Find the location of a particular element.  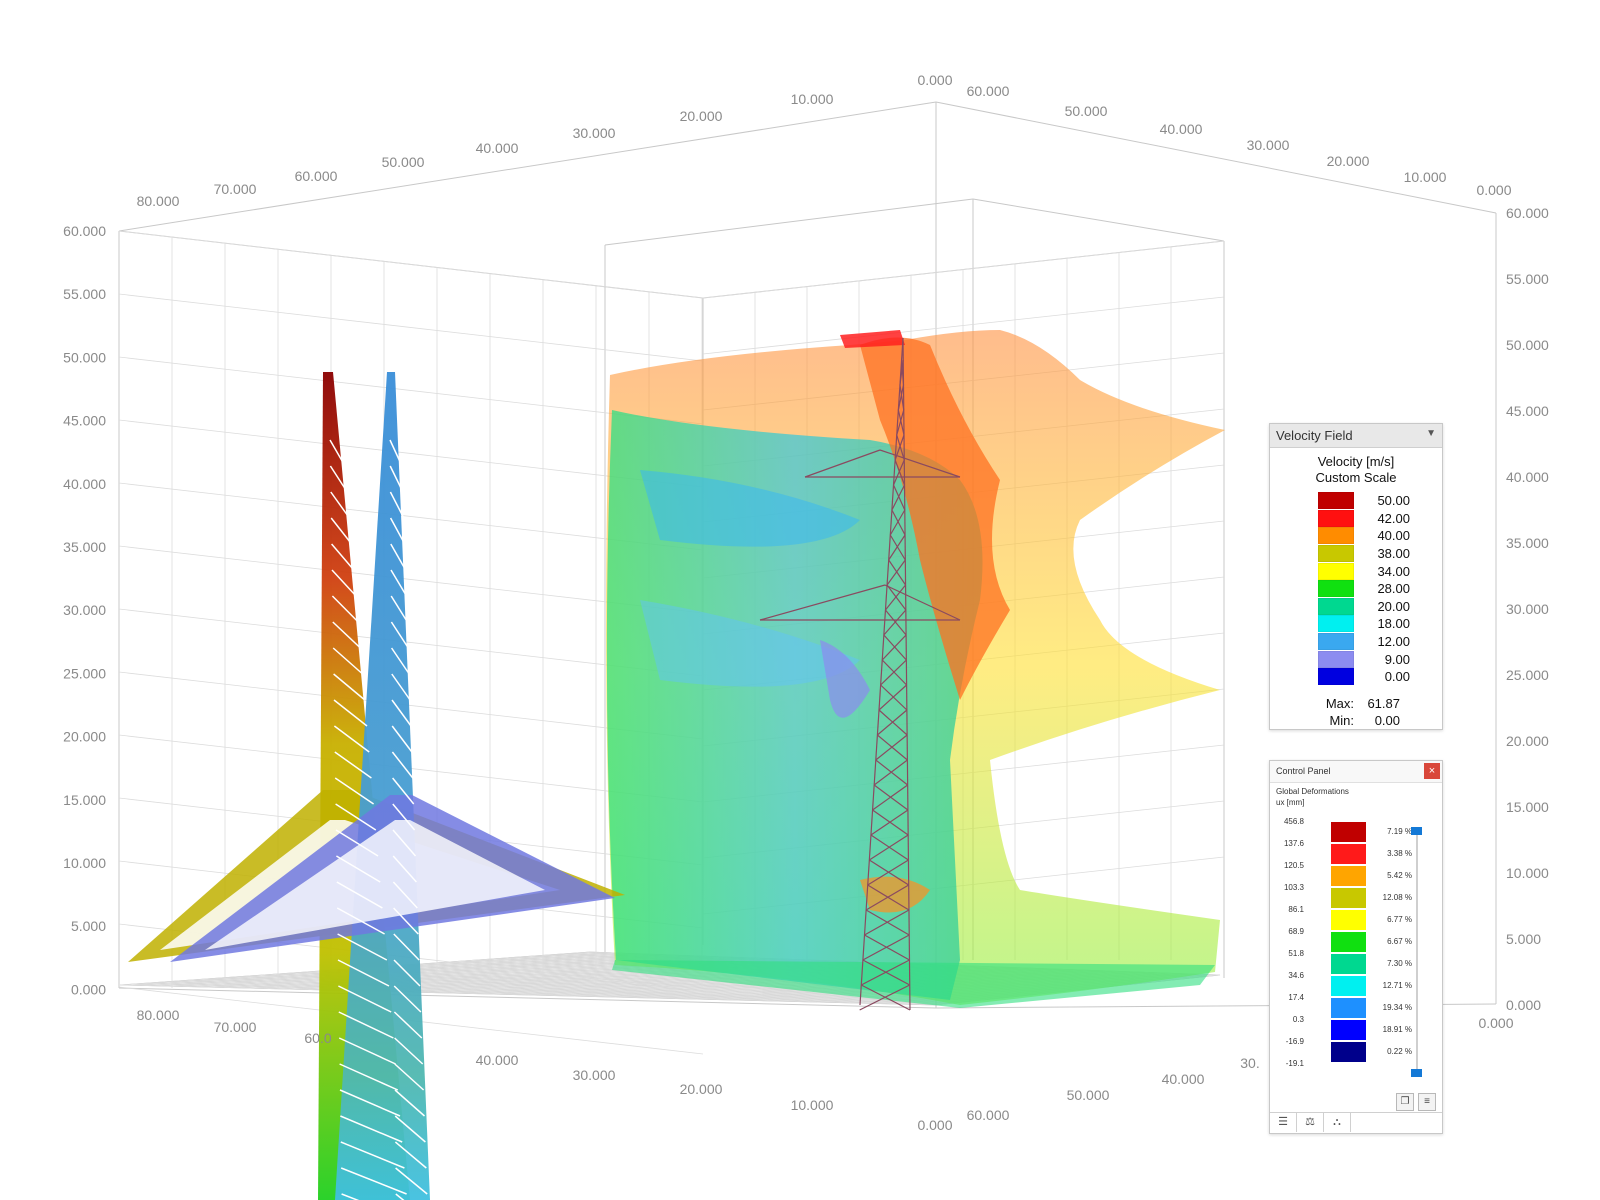

chevron-down-icon: ▼ is located at coordinates (1431, 433).